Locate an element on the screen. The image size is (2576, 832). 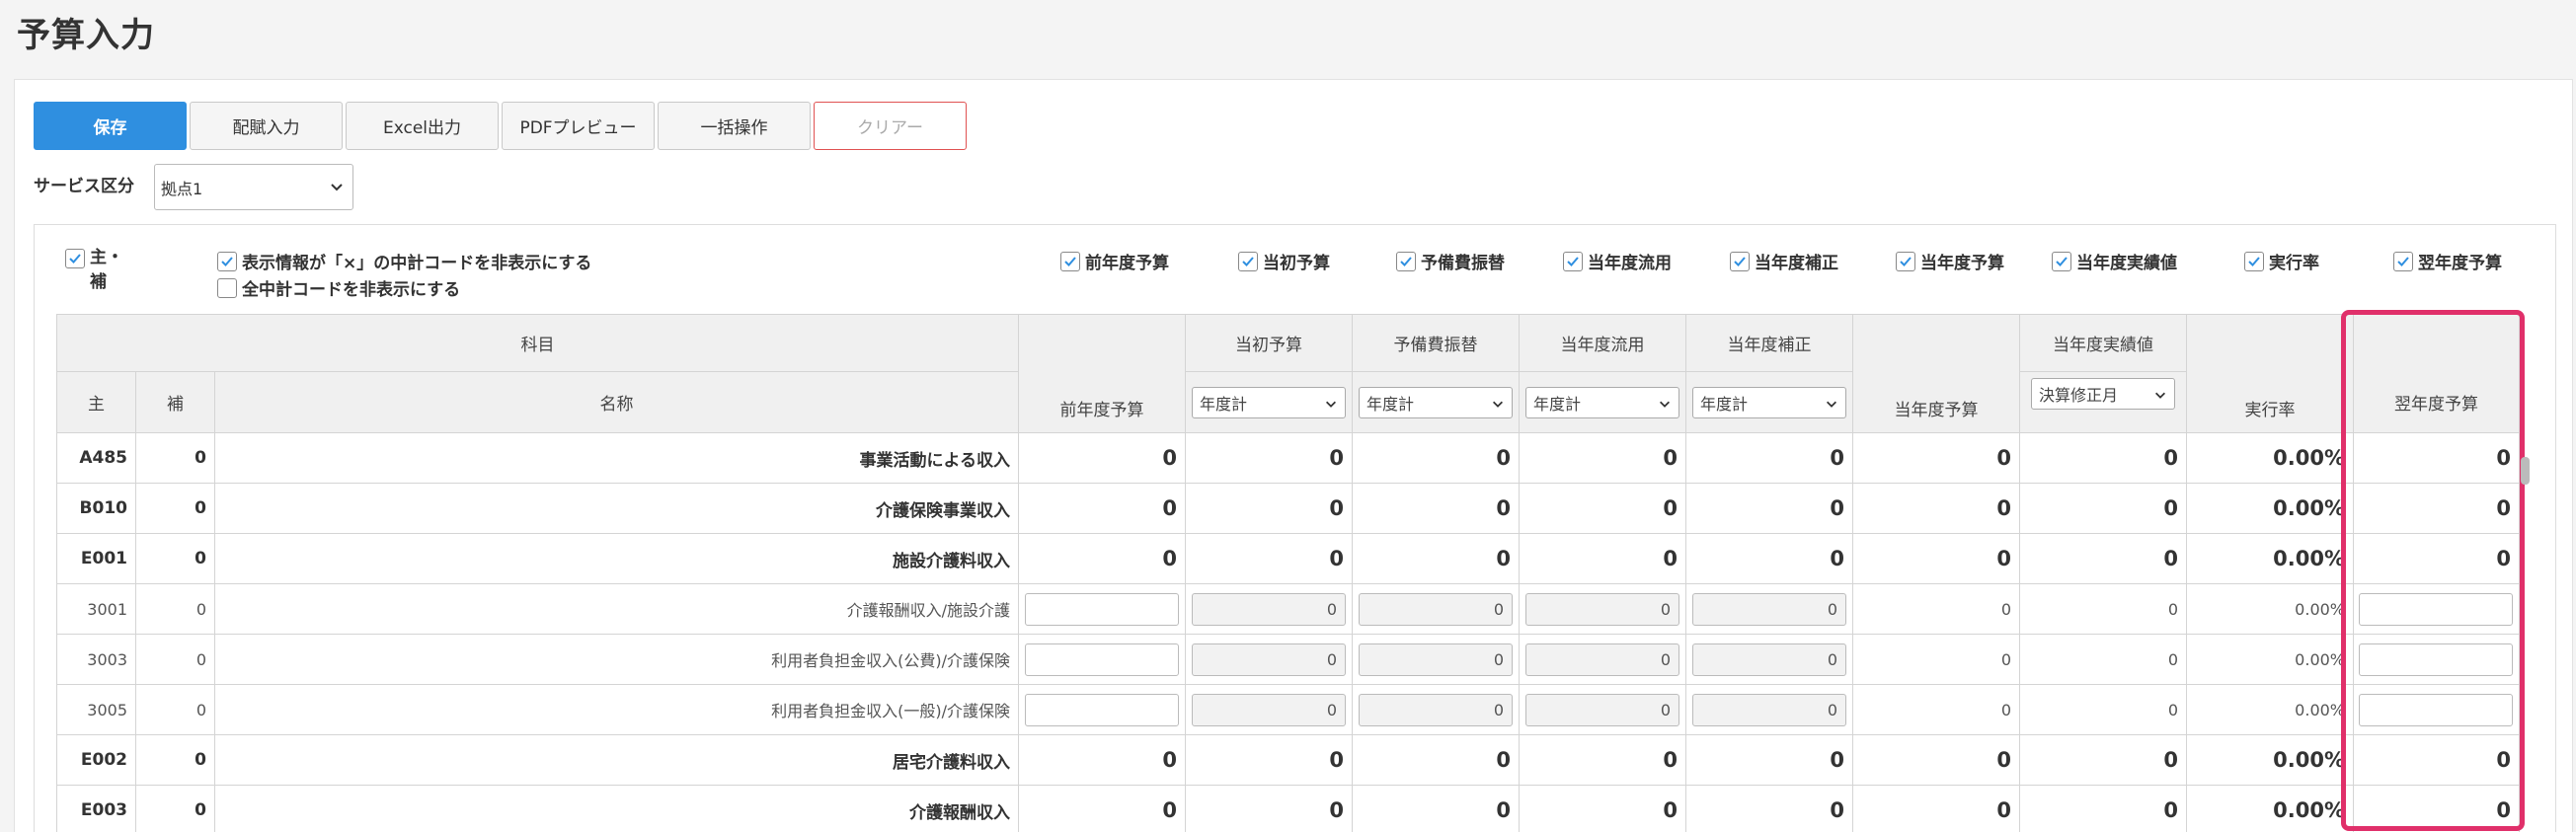
hide-x-label: 表示情報が「×」の中計コードを非表示にする is located at coordinates (417, 263).